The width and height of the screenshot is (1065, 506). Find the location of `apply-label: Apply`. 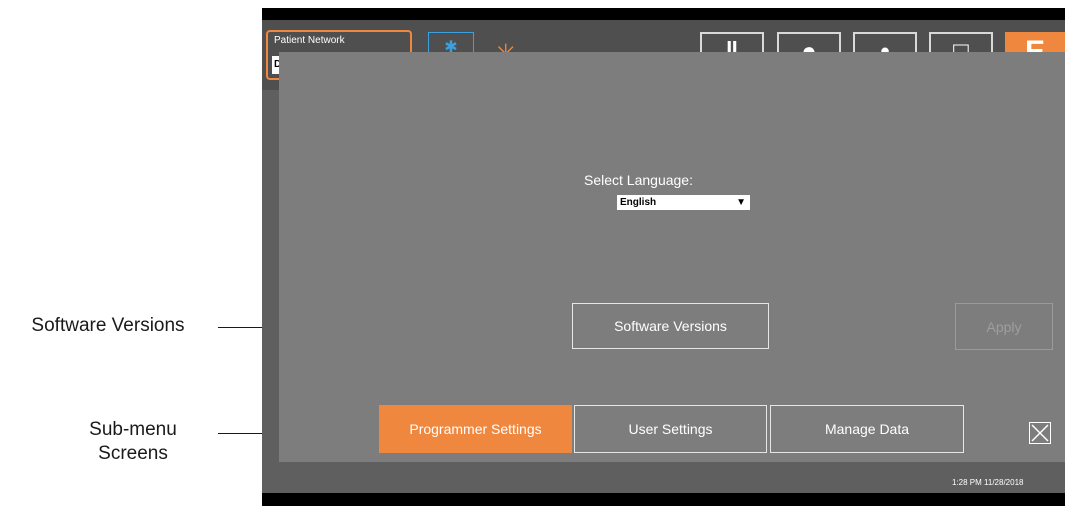

apply-label: Apply is located at coordinates (1004, 326).